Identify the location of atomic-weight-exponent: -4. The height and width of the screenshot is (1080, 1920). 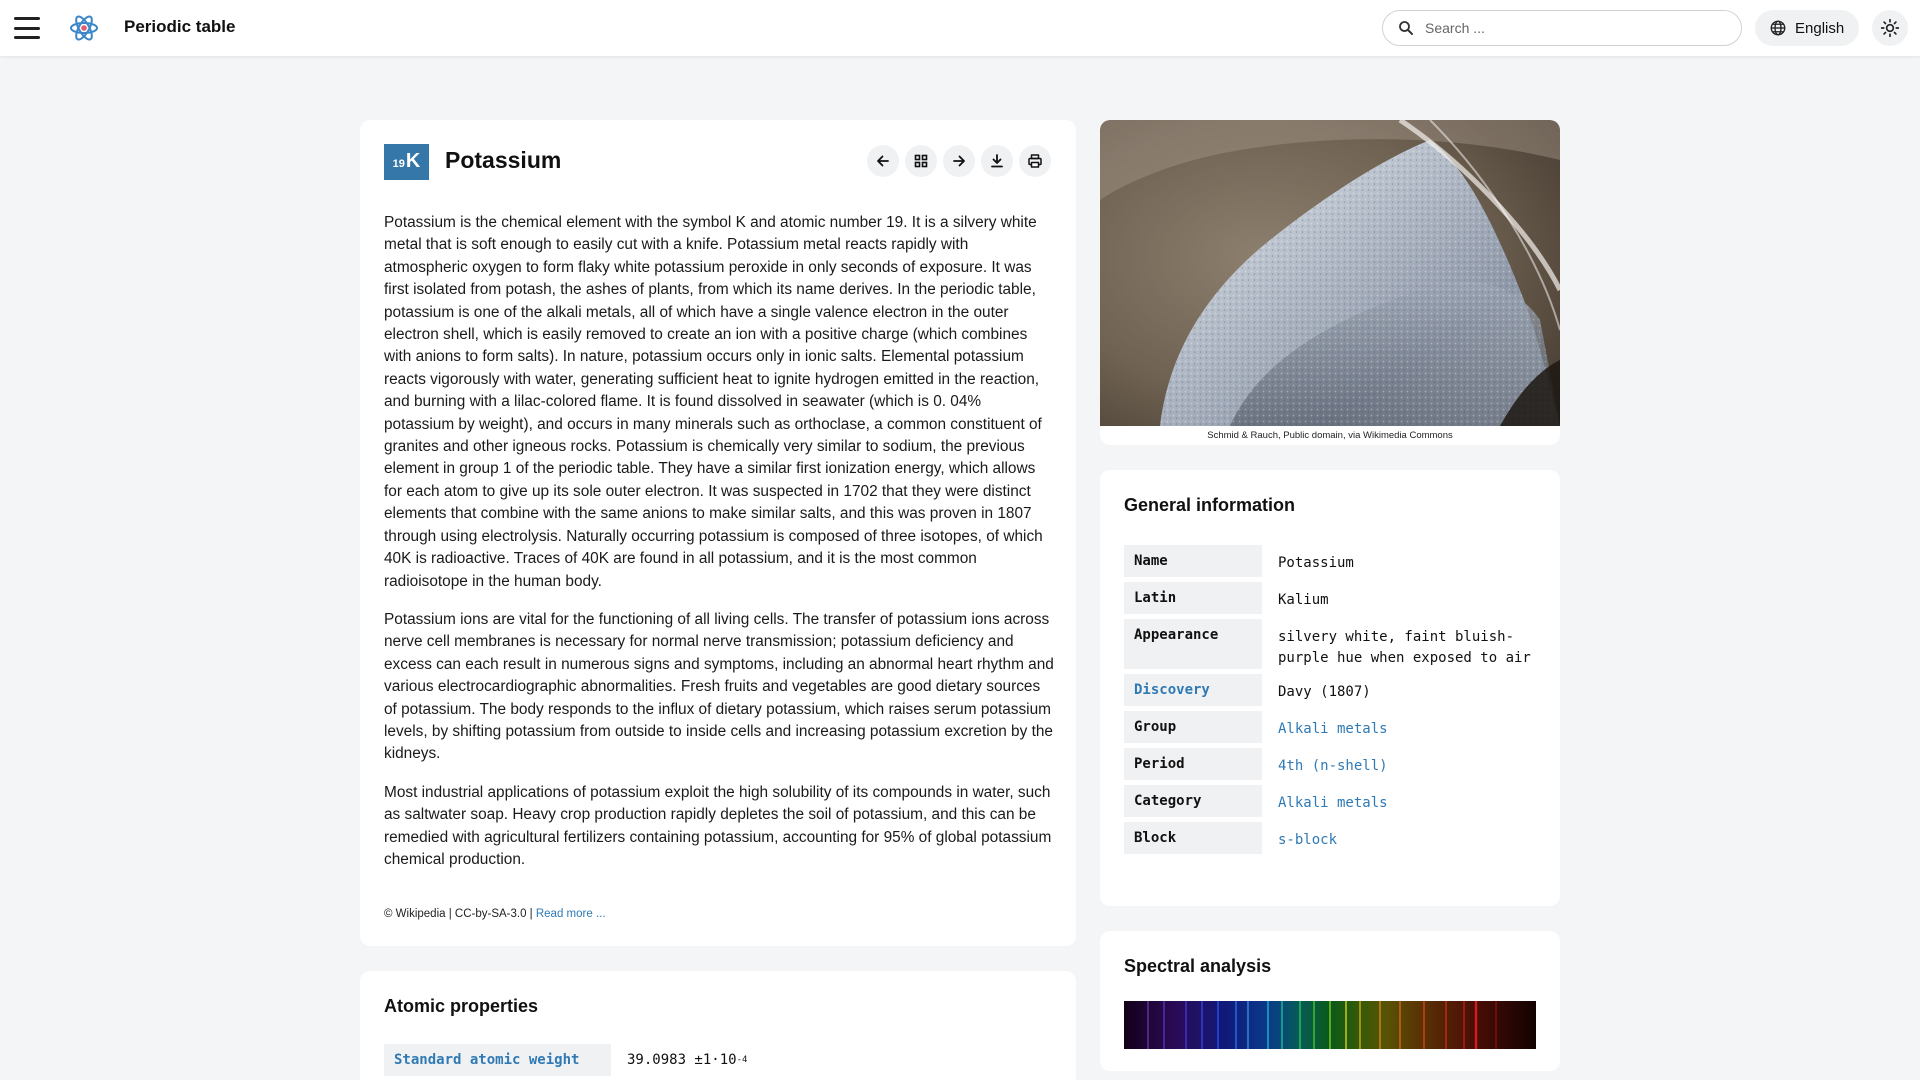
(742, 1060).